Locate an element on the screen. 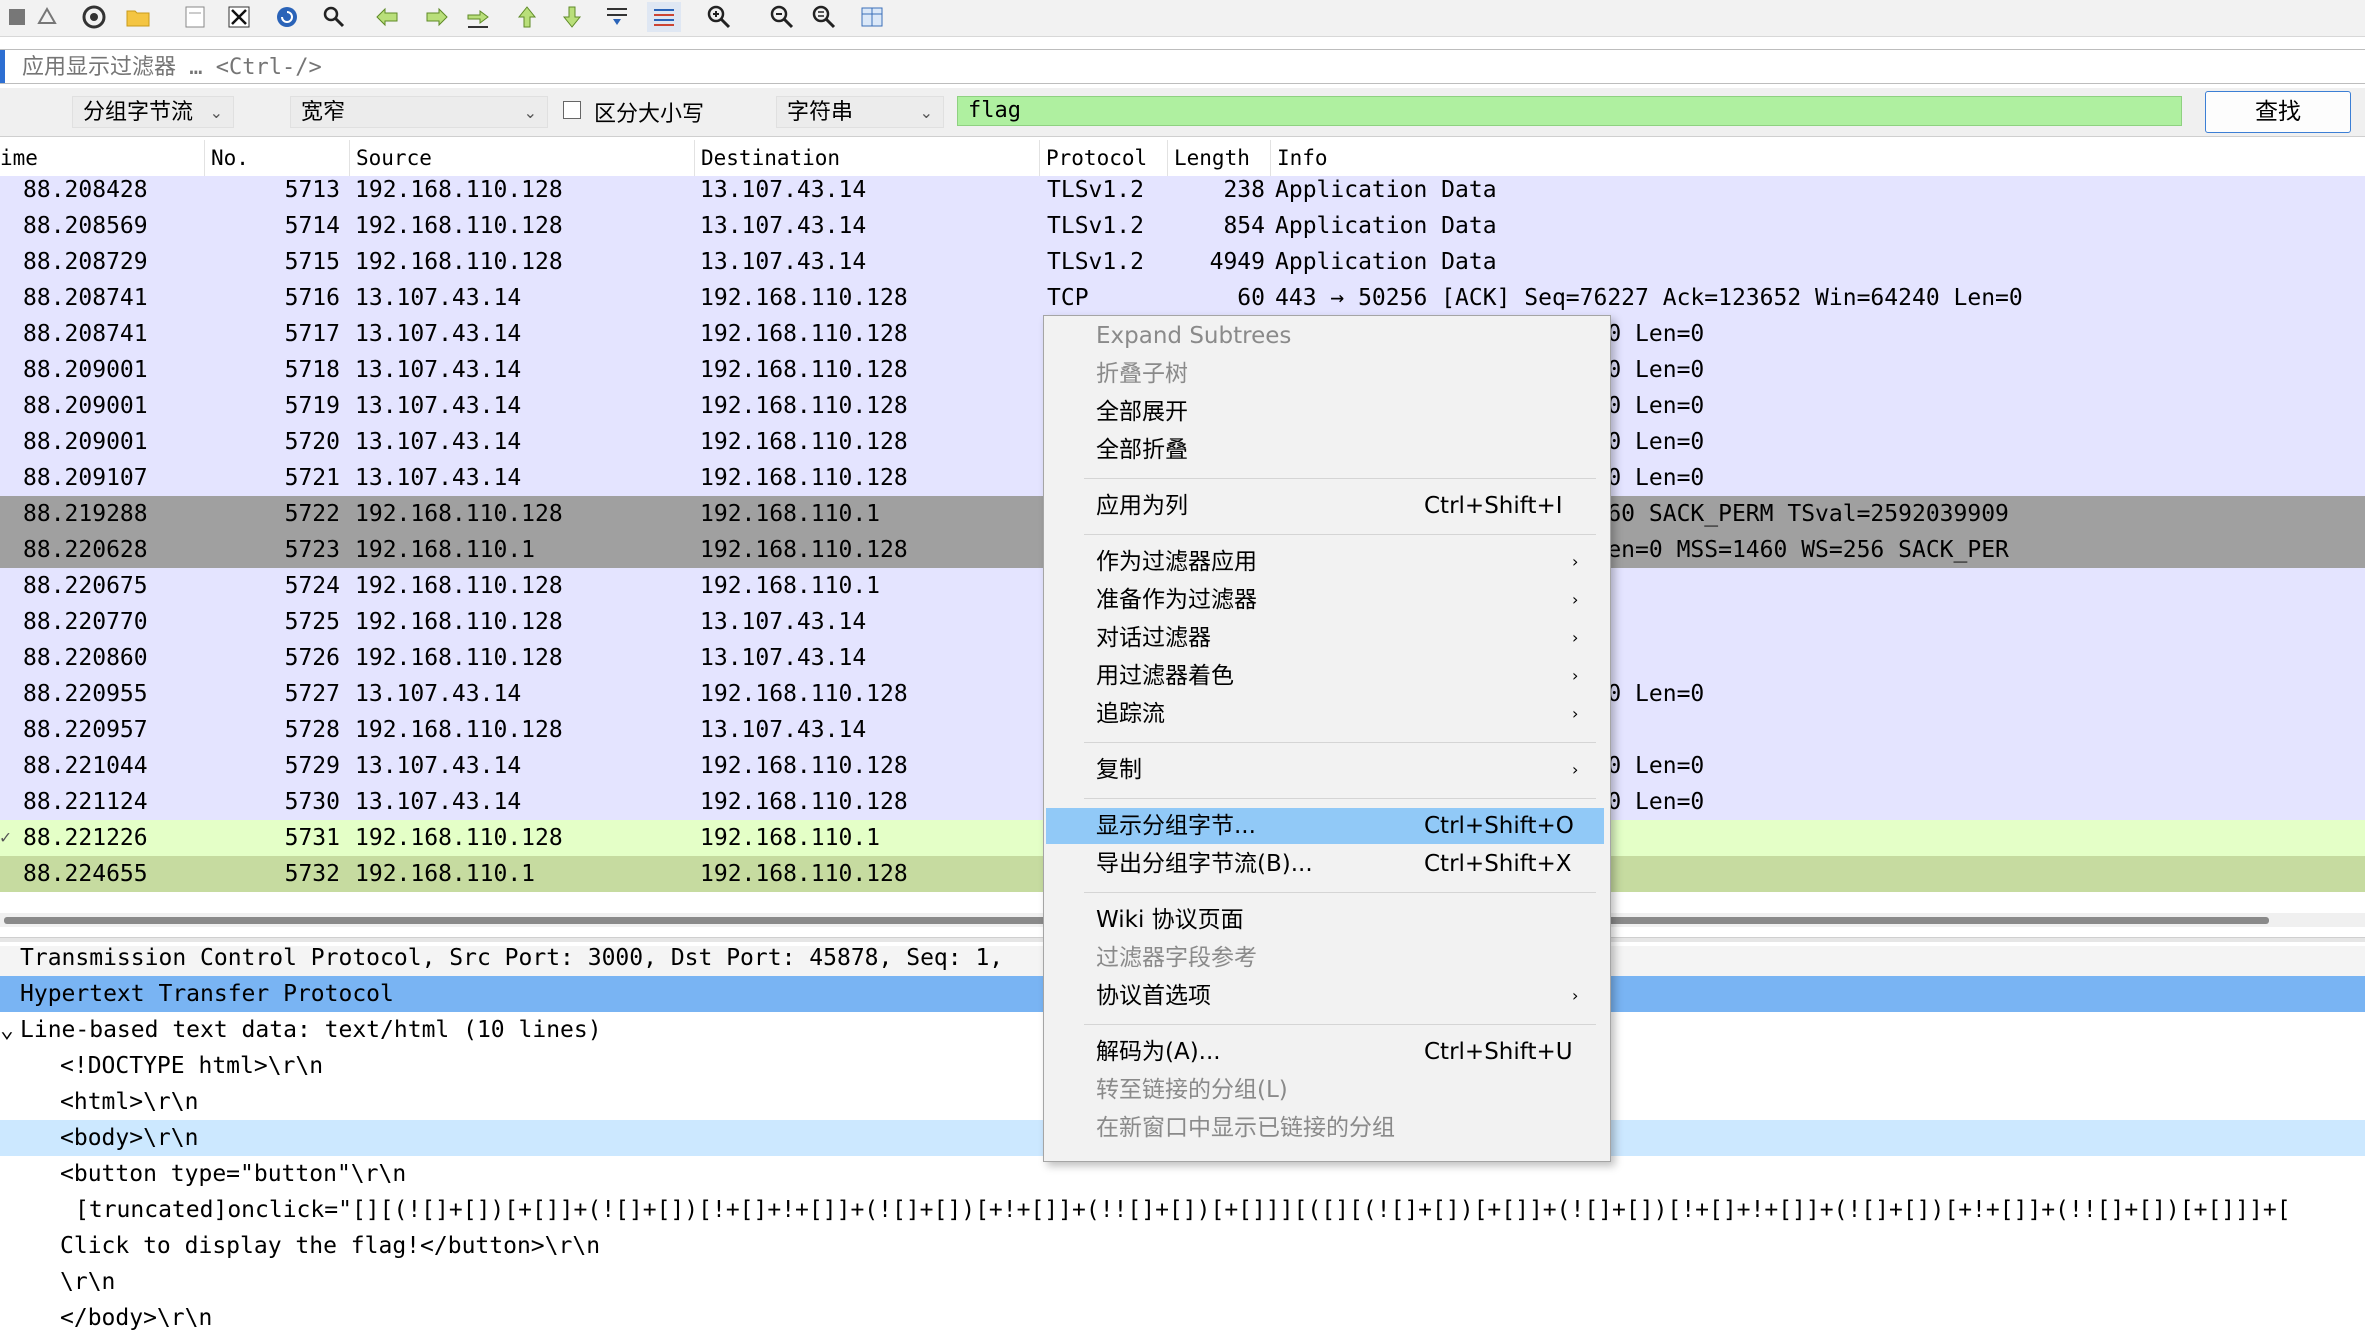 The image size is (2365, 1336). packet-time: 88.221044 is located at coordinates (85, 766).